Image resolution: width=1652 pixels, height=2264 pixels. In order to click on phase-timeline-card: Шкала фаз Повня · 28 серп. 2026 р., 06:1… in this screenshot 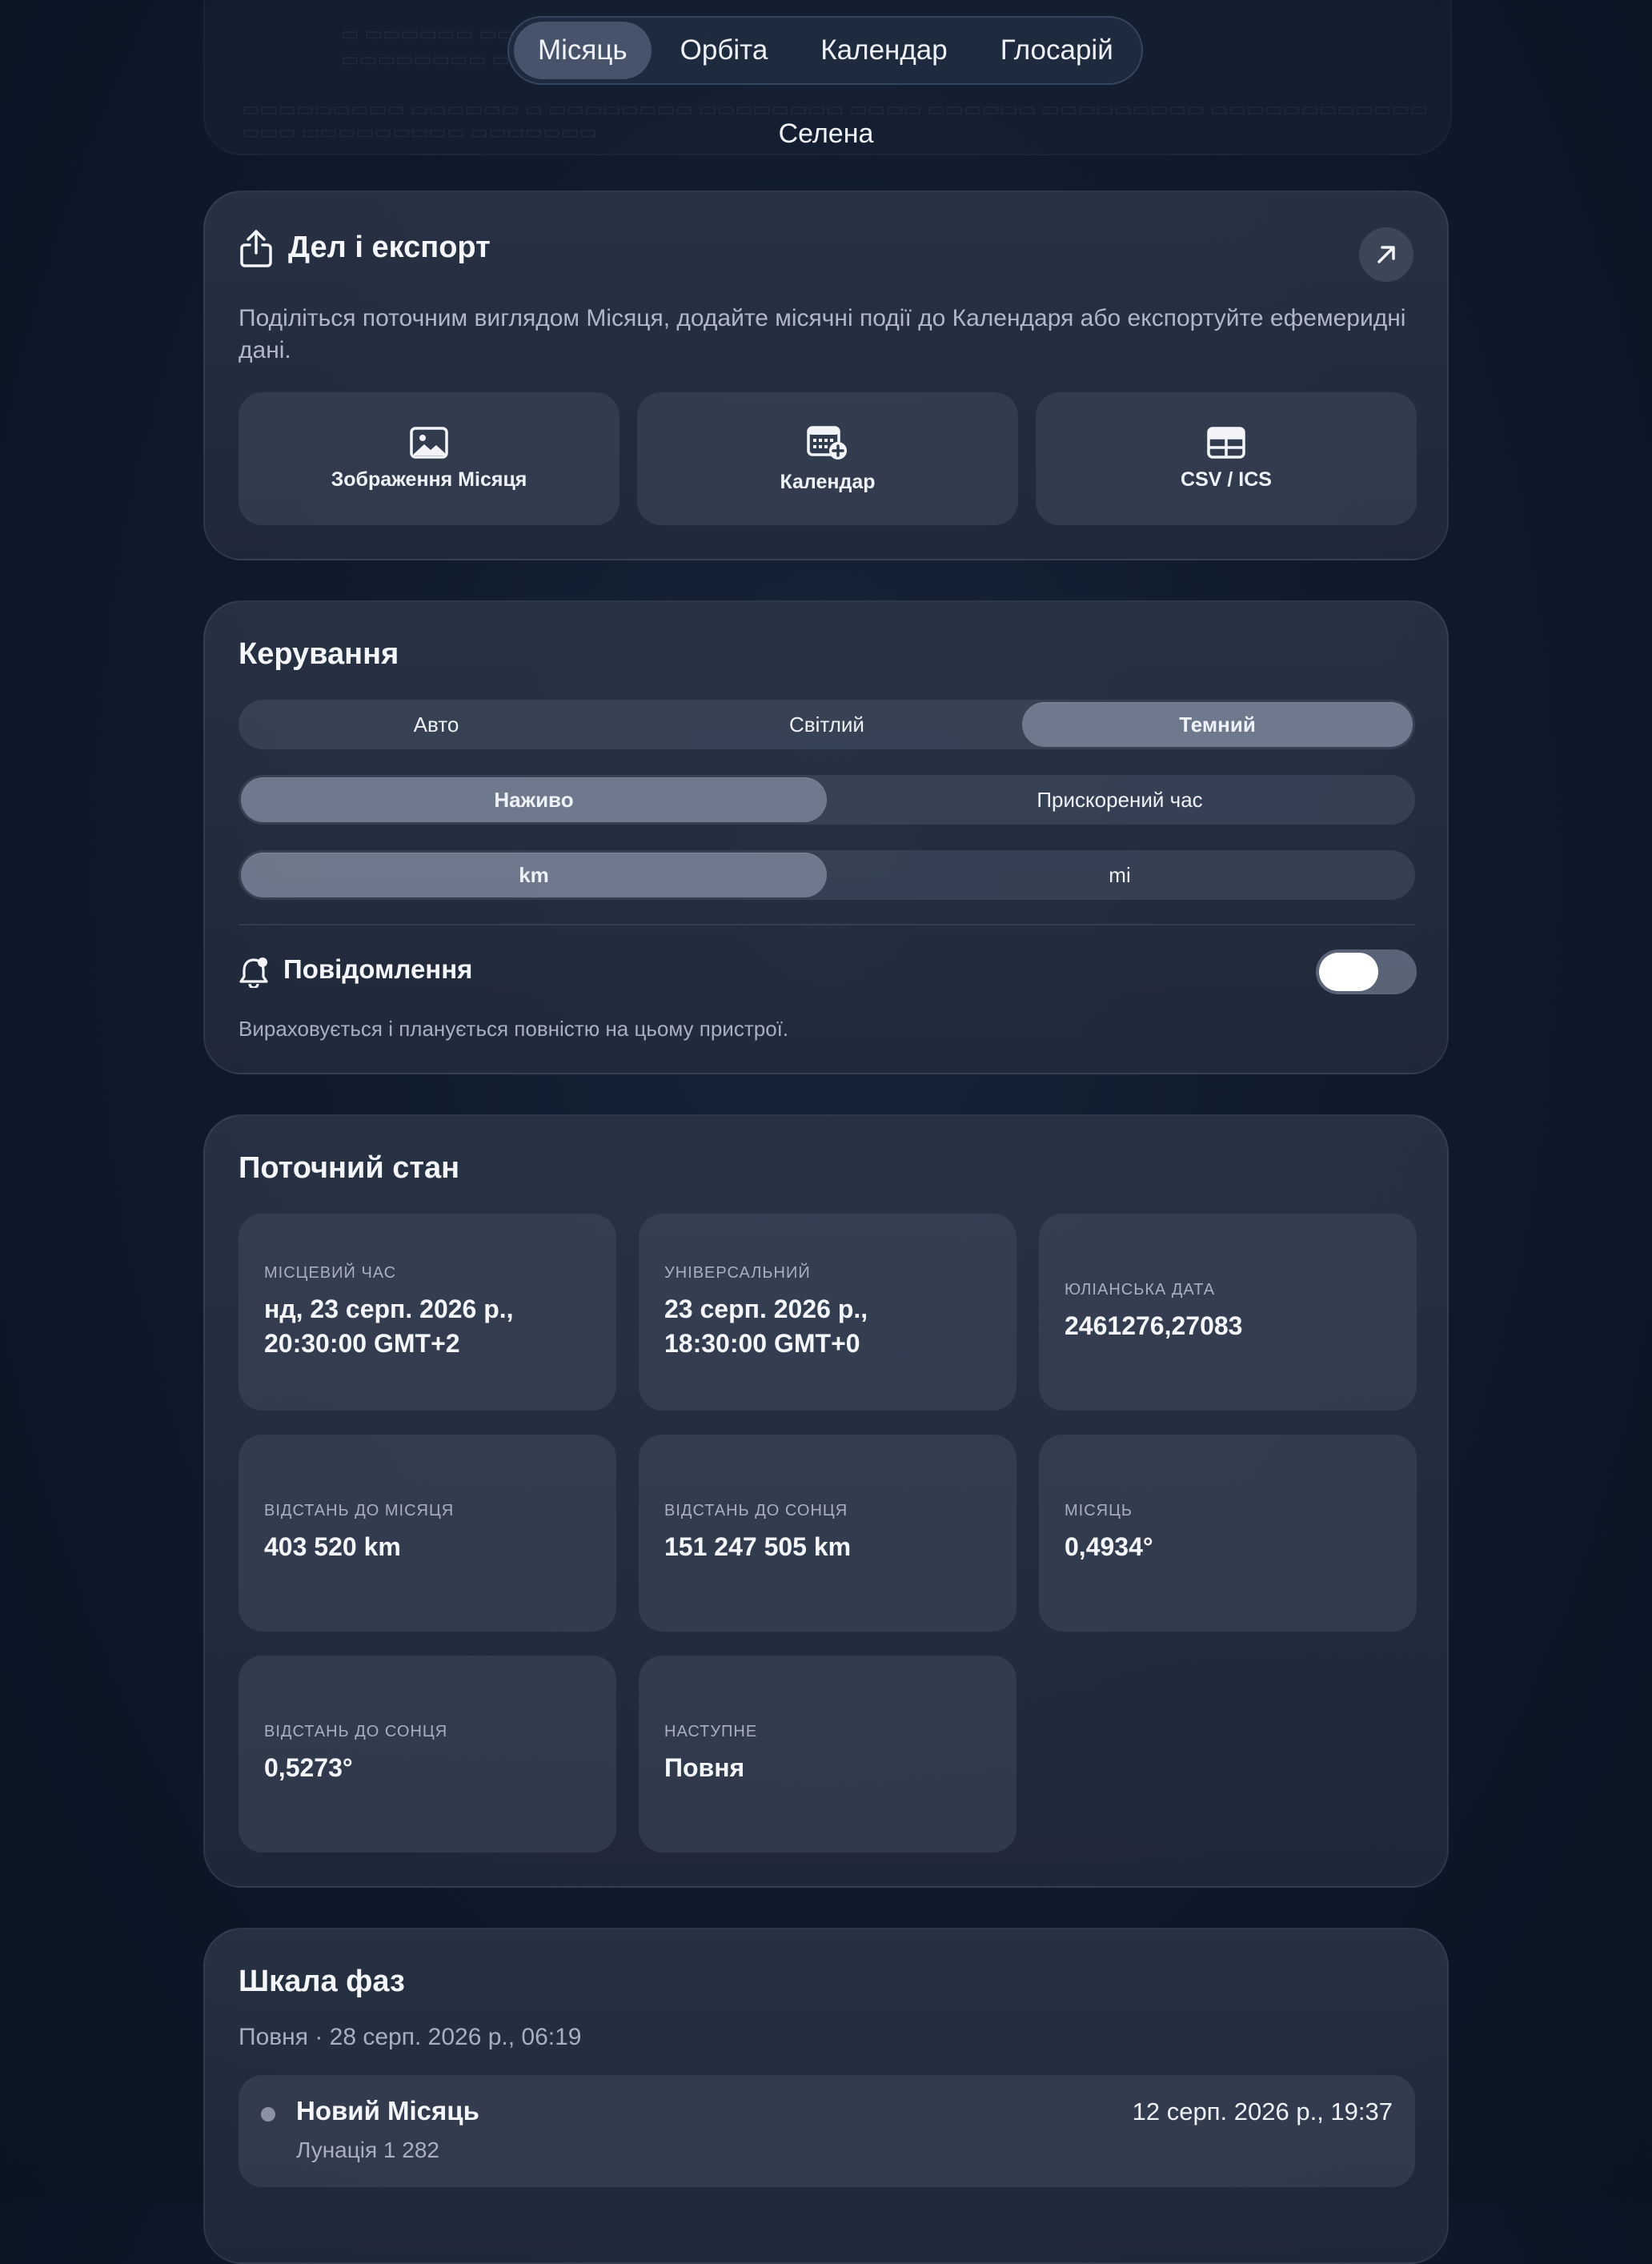, I will do `click(826, 2096)`.